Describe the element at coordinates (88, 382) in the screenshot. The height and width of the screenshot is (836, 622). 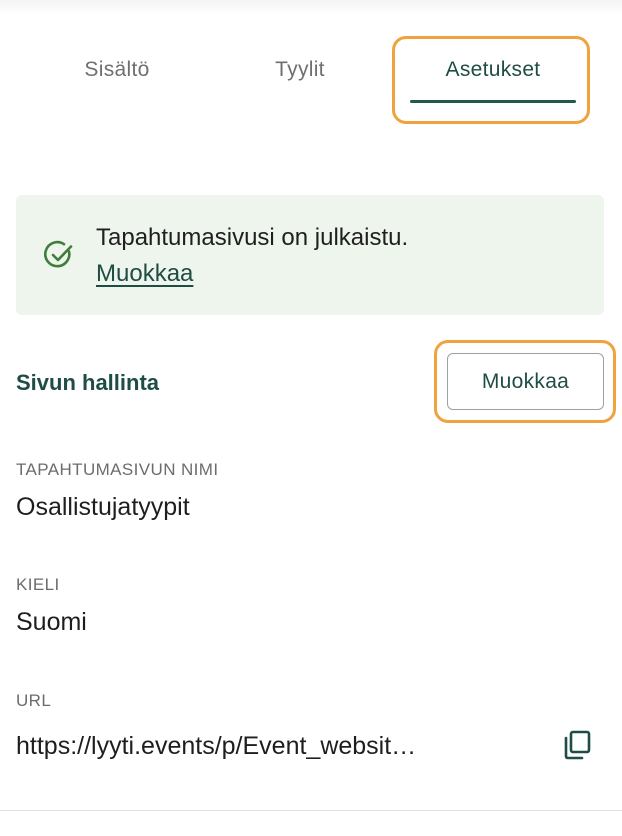
I see `page-management-title: Sivun hallinta` at that location.